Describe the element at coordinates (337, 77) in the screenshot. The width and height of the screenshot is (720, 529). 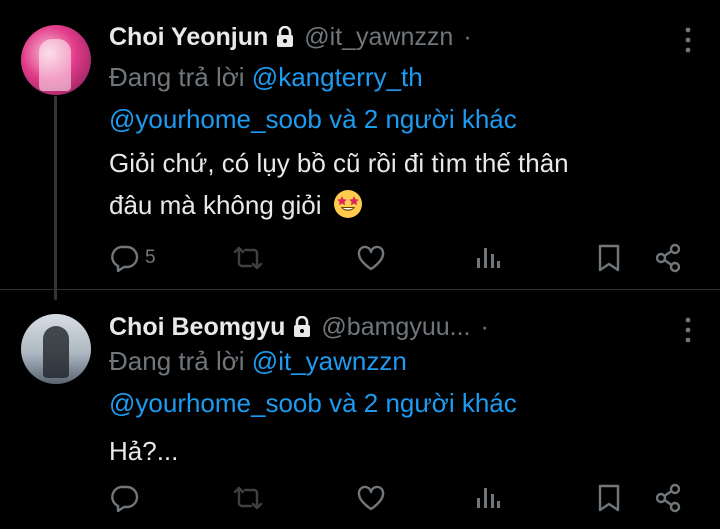
I see `mention-link: @kangterry_th` at that location.